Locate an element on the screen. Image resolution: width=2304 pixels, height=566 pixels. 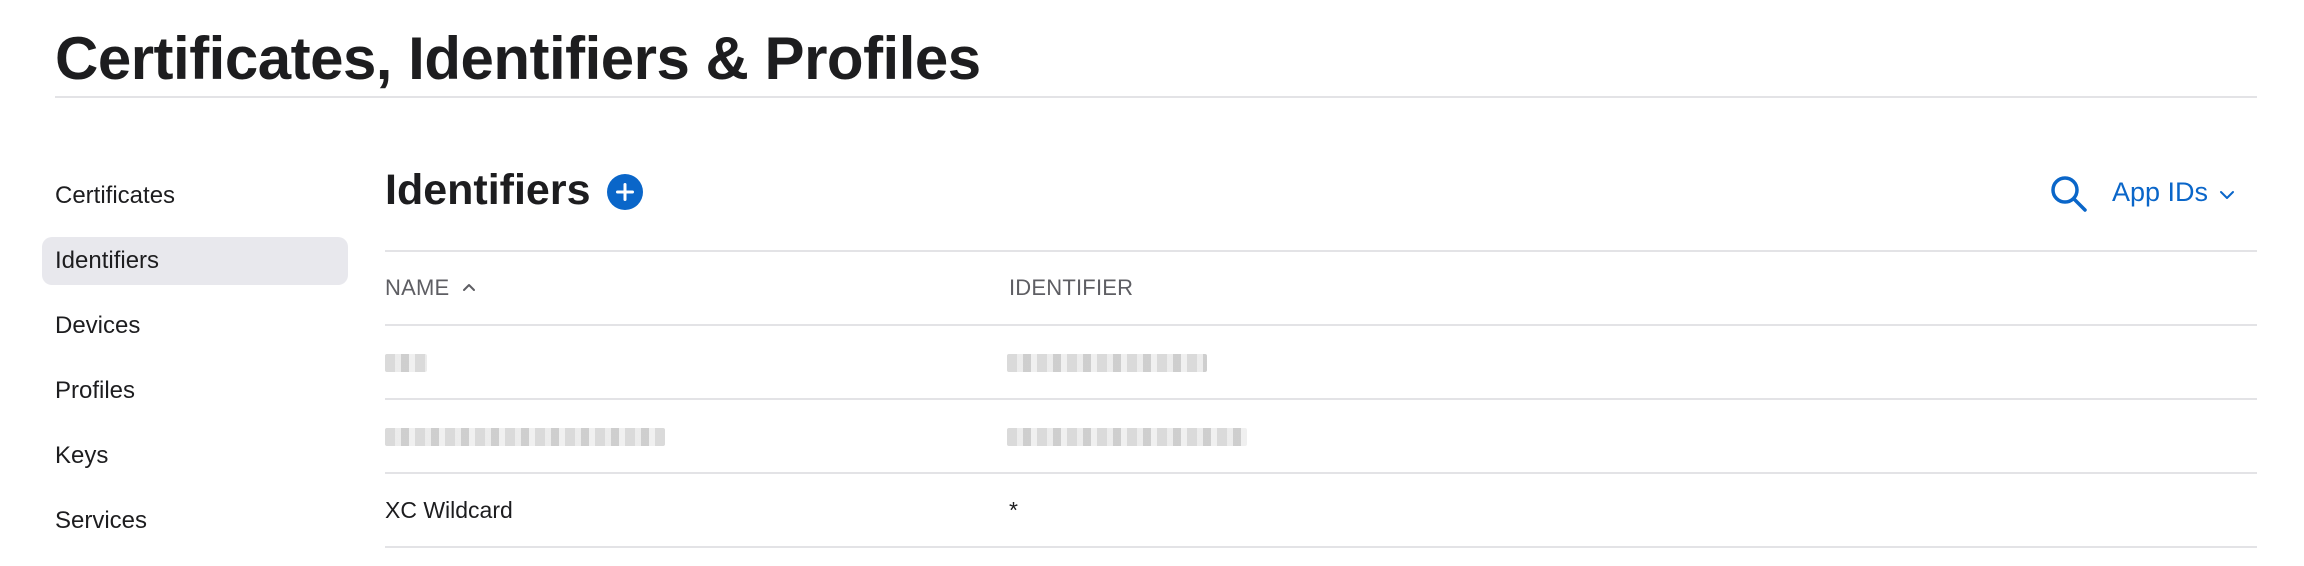
column-header-label: IDENTIFIER is located at coordinates (1071, 287).